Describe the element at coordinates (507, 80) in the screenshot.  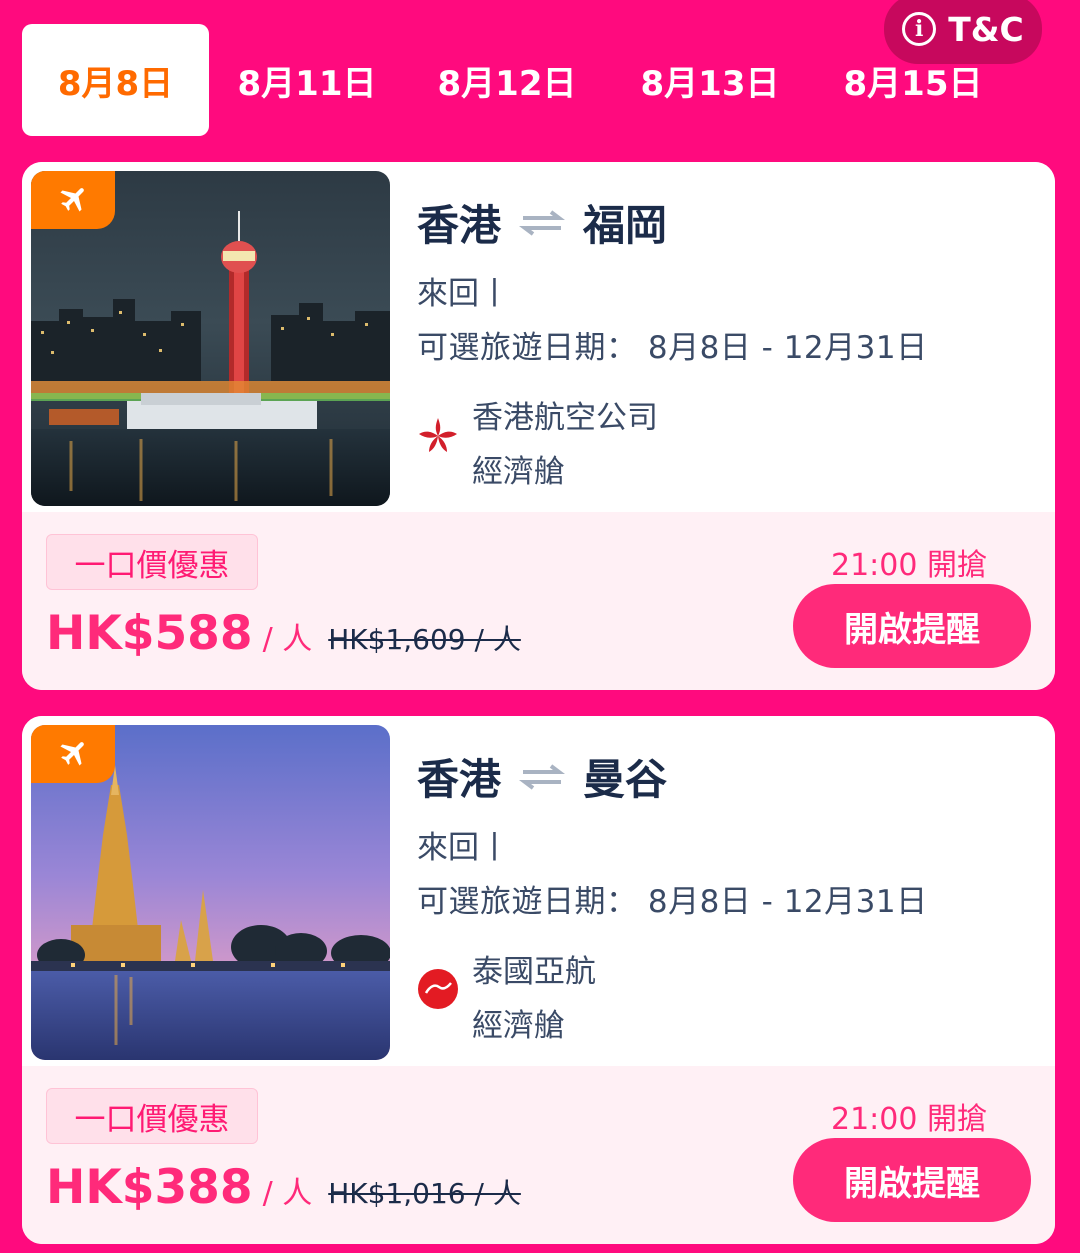
I see `tab-date-3: 8月12日` at that location.